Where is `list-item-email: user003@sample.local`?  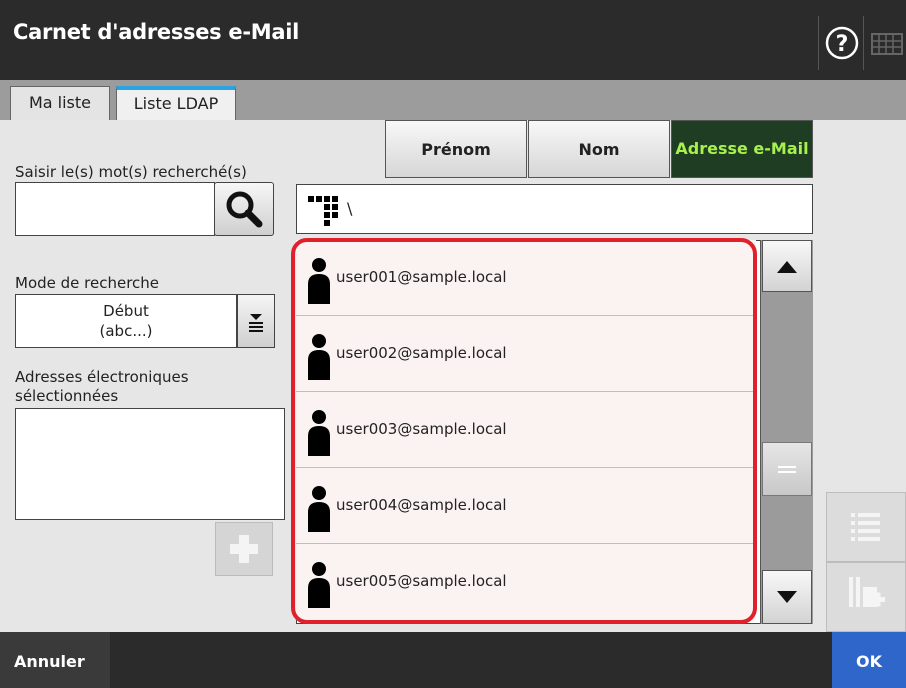
list-item-email: user003@sample.local is located at coordinates (421, 429).